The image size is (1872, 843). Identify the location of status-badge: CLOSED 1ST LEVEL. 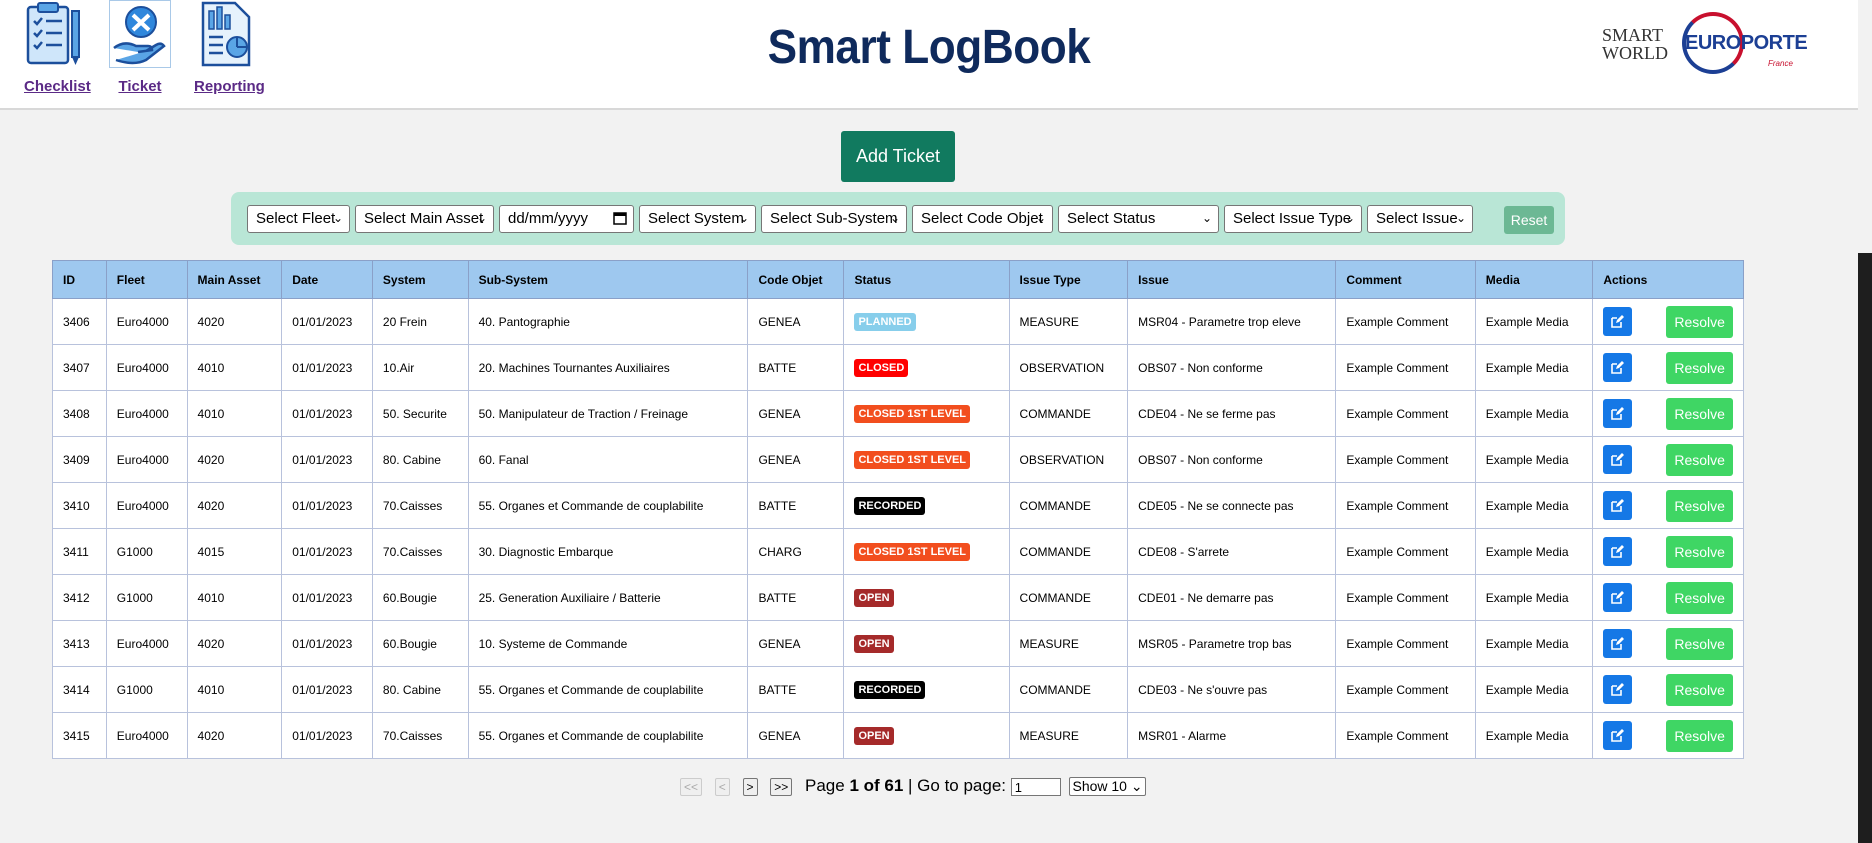
(912, 413).